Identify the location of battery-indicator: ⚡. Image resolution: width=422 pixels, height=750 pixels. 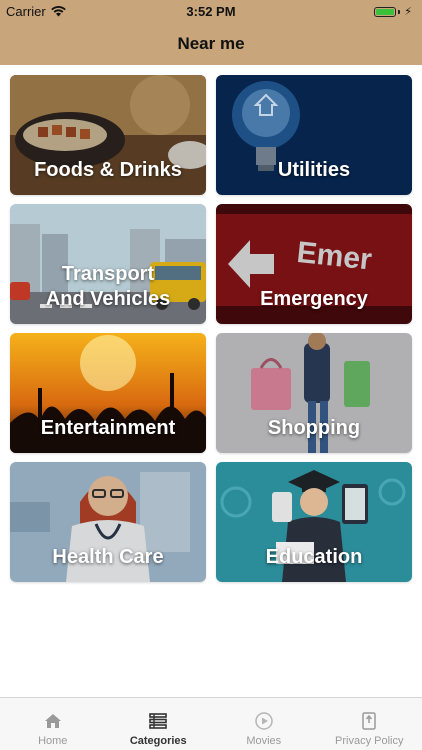
(393, 11).